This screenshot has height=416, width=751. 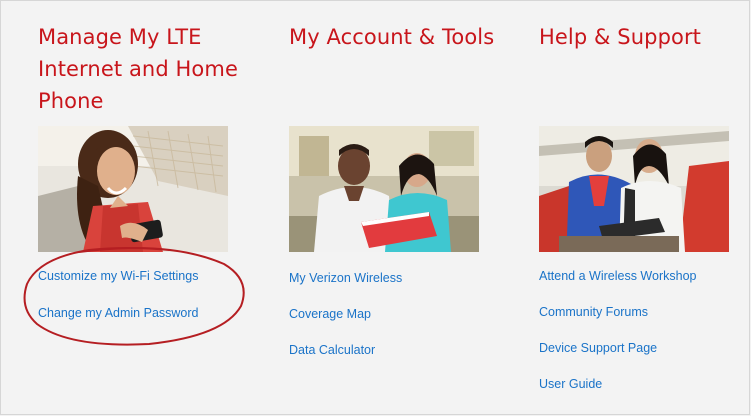 I want to click on customize-wifi-link: Customize my Wi-Fi Settings, so click(x=118, y=276).